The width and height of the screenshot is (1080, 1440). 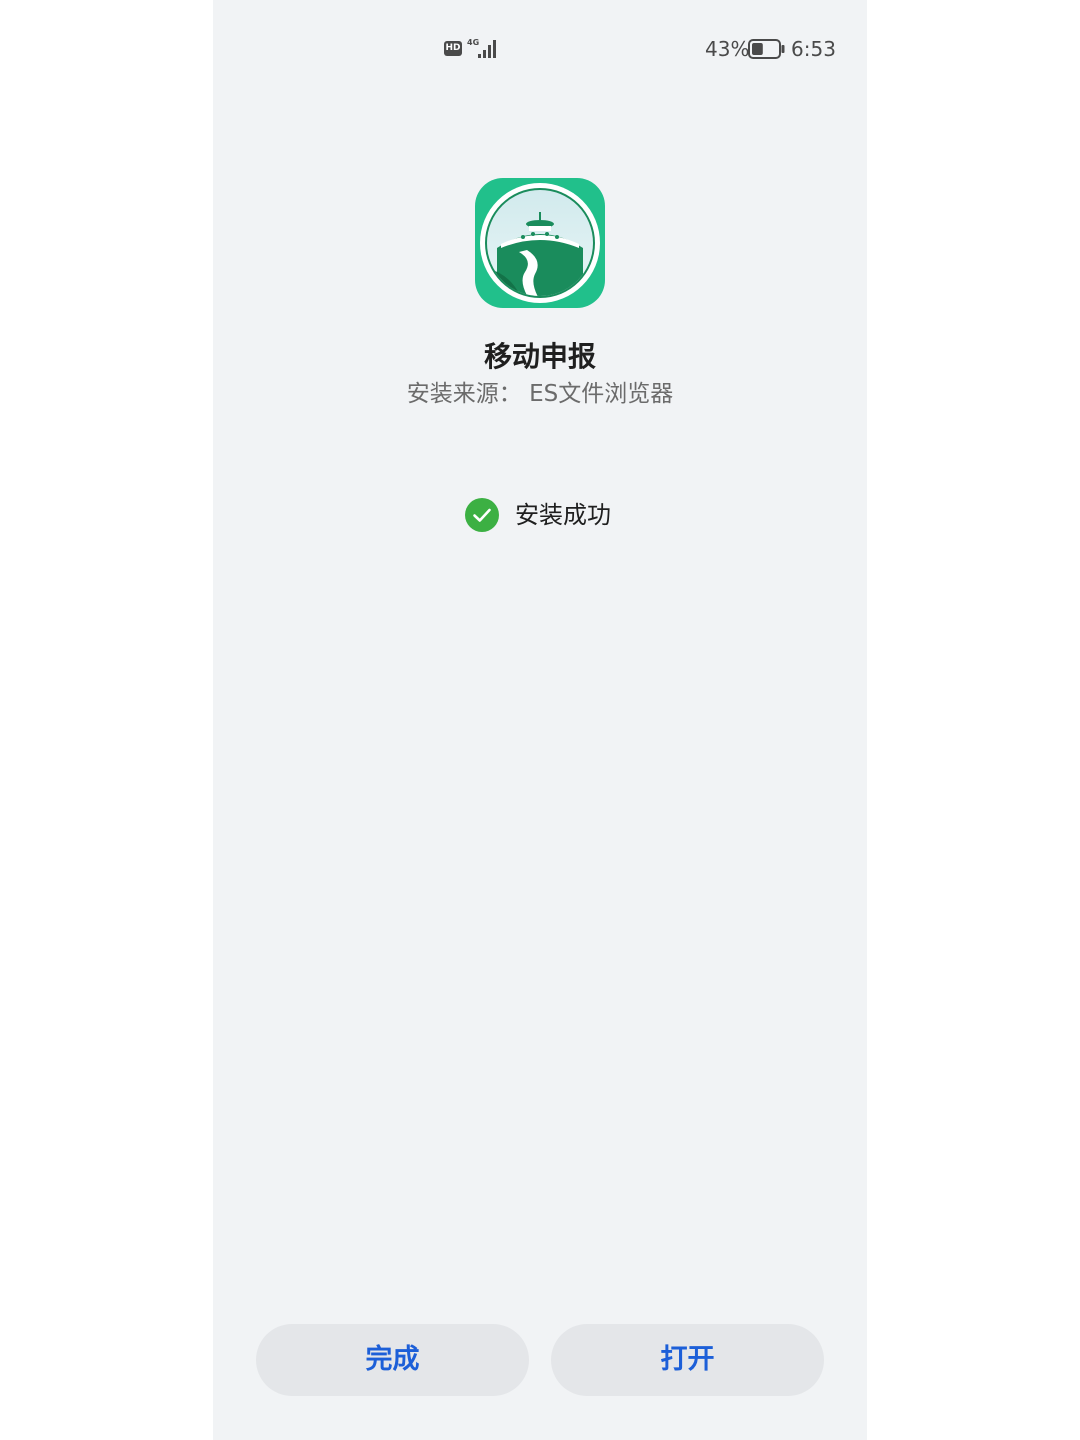 What do you see at coordinates (539, 356) in the screenshot?
I see `app-name: 移动申报` at bounding box center [539, 356].